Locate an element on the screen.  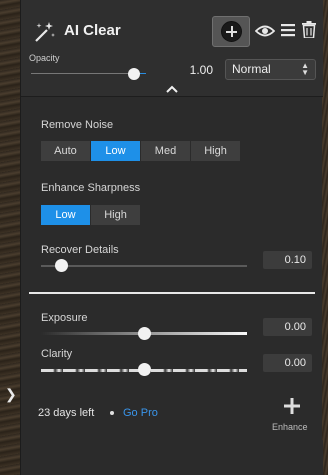
enhance-sharpness-label: Enhance Sharpness is located at coordinates (91, 188).